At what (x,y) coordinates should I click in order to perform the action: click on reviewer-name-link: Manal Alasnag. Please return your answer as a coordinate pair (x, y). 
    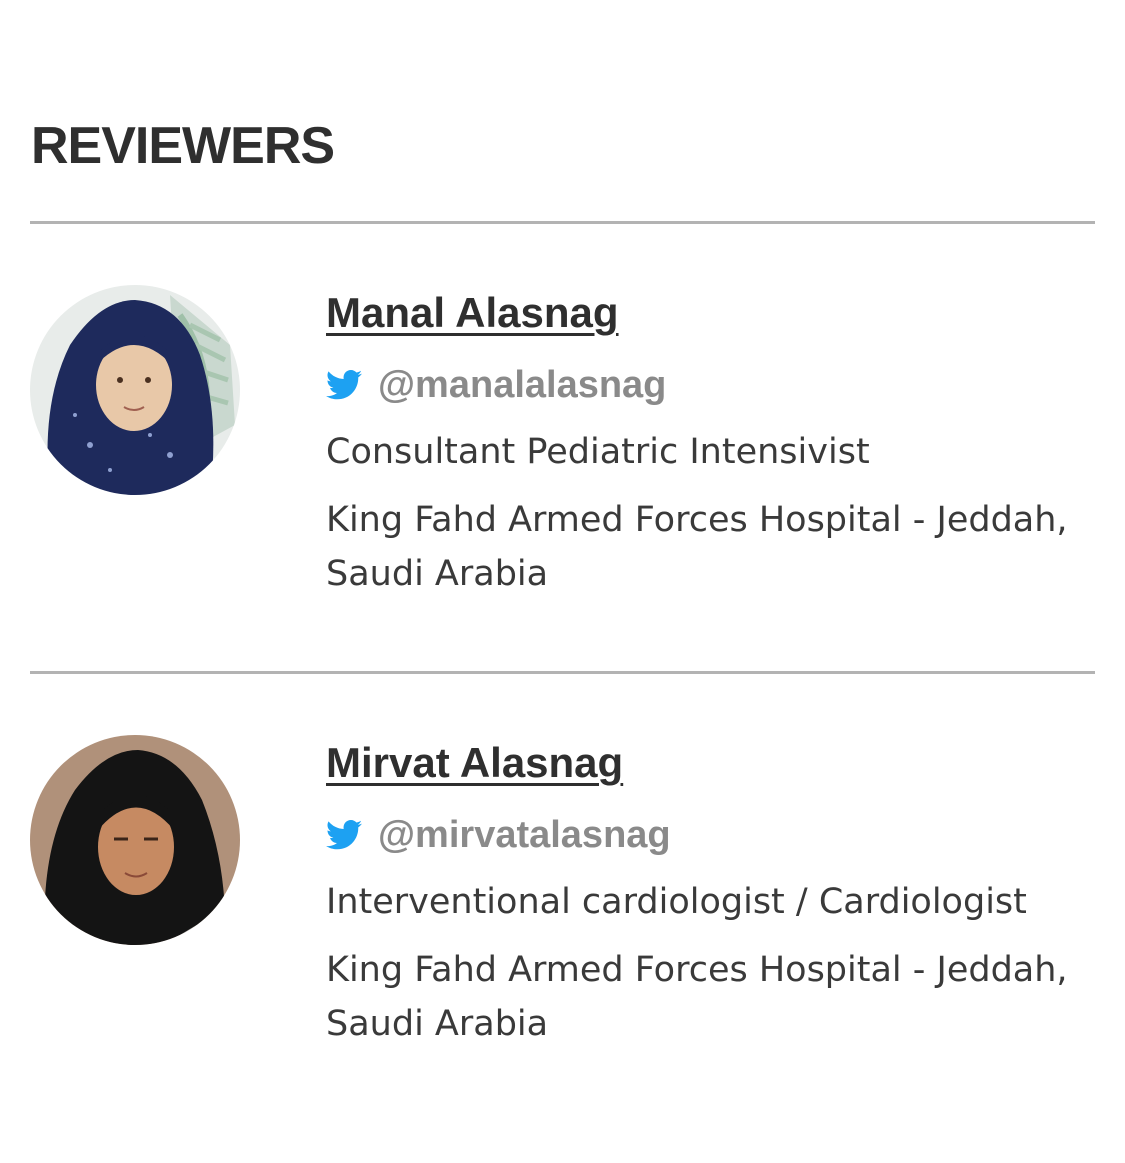
    Looking at the image, I should click on (472, 313).